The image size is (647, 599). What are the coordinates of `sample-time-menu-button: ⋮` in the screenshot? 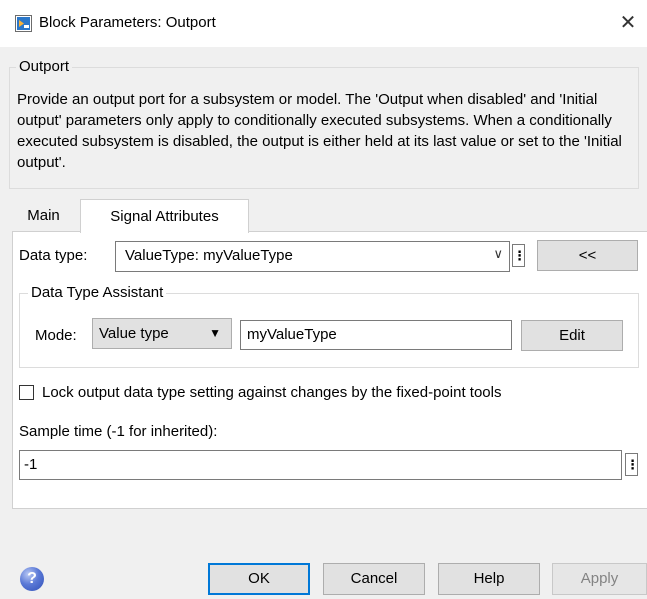 It's located at (632, 464).